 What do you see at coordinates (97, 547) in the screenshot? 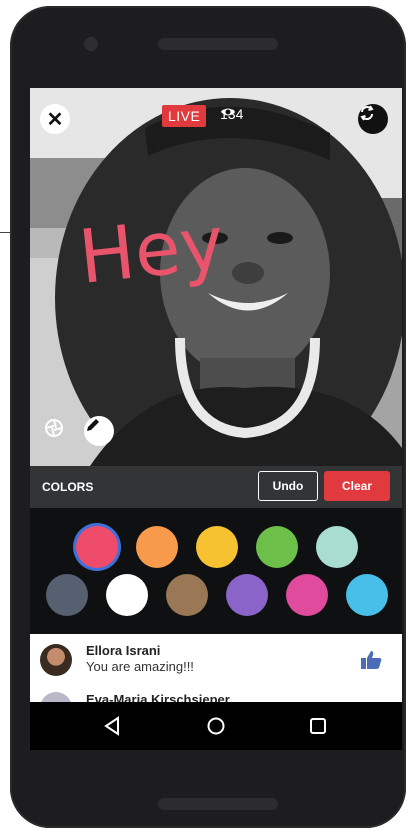
I see `color-swatch-pink` at bounding box center [97, 547].